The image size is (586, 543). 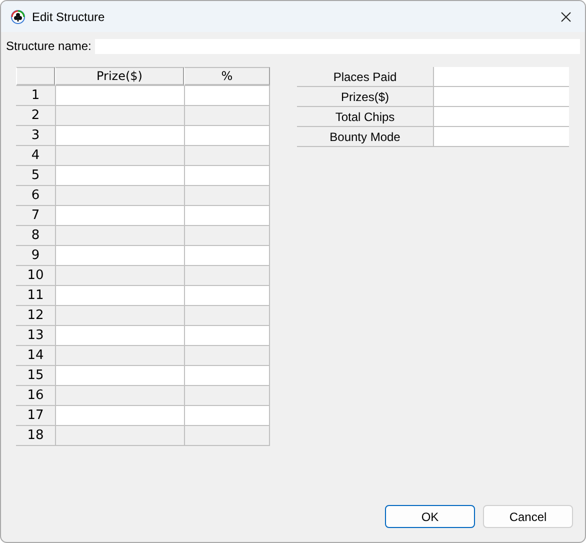 What do you see at coordinates (35, 196) in the screenshot?
I see `row-number: 6` at bounding box center [35, 196].